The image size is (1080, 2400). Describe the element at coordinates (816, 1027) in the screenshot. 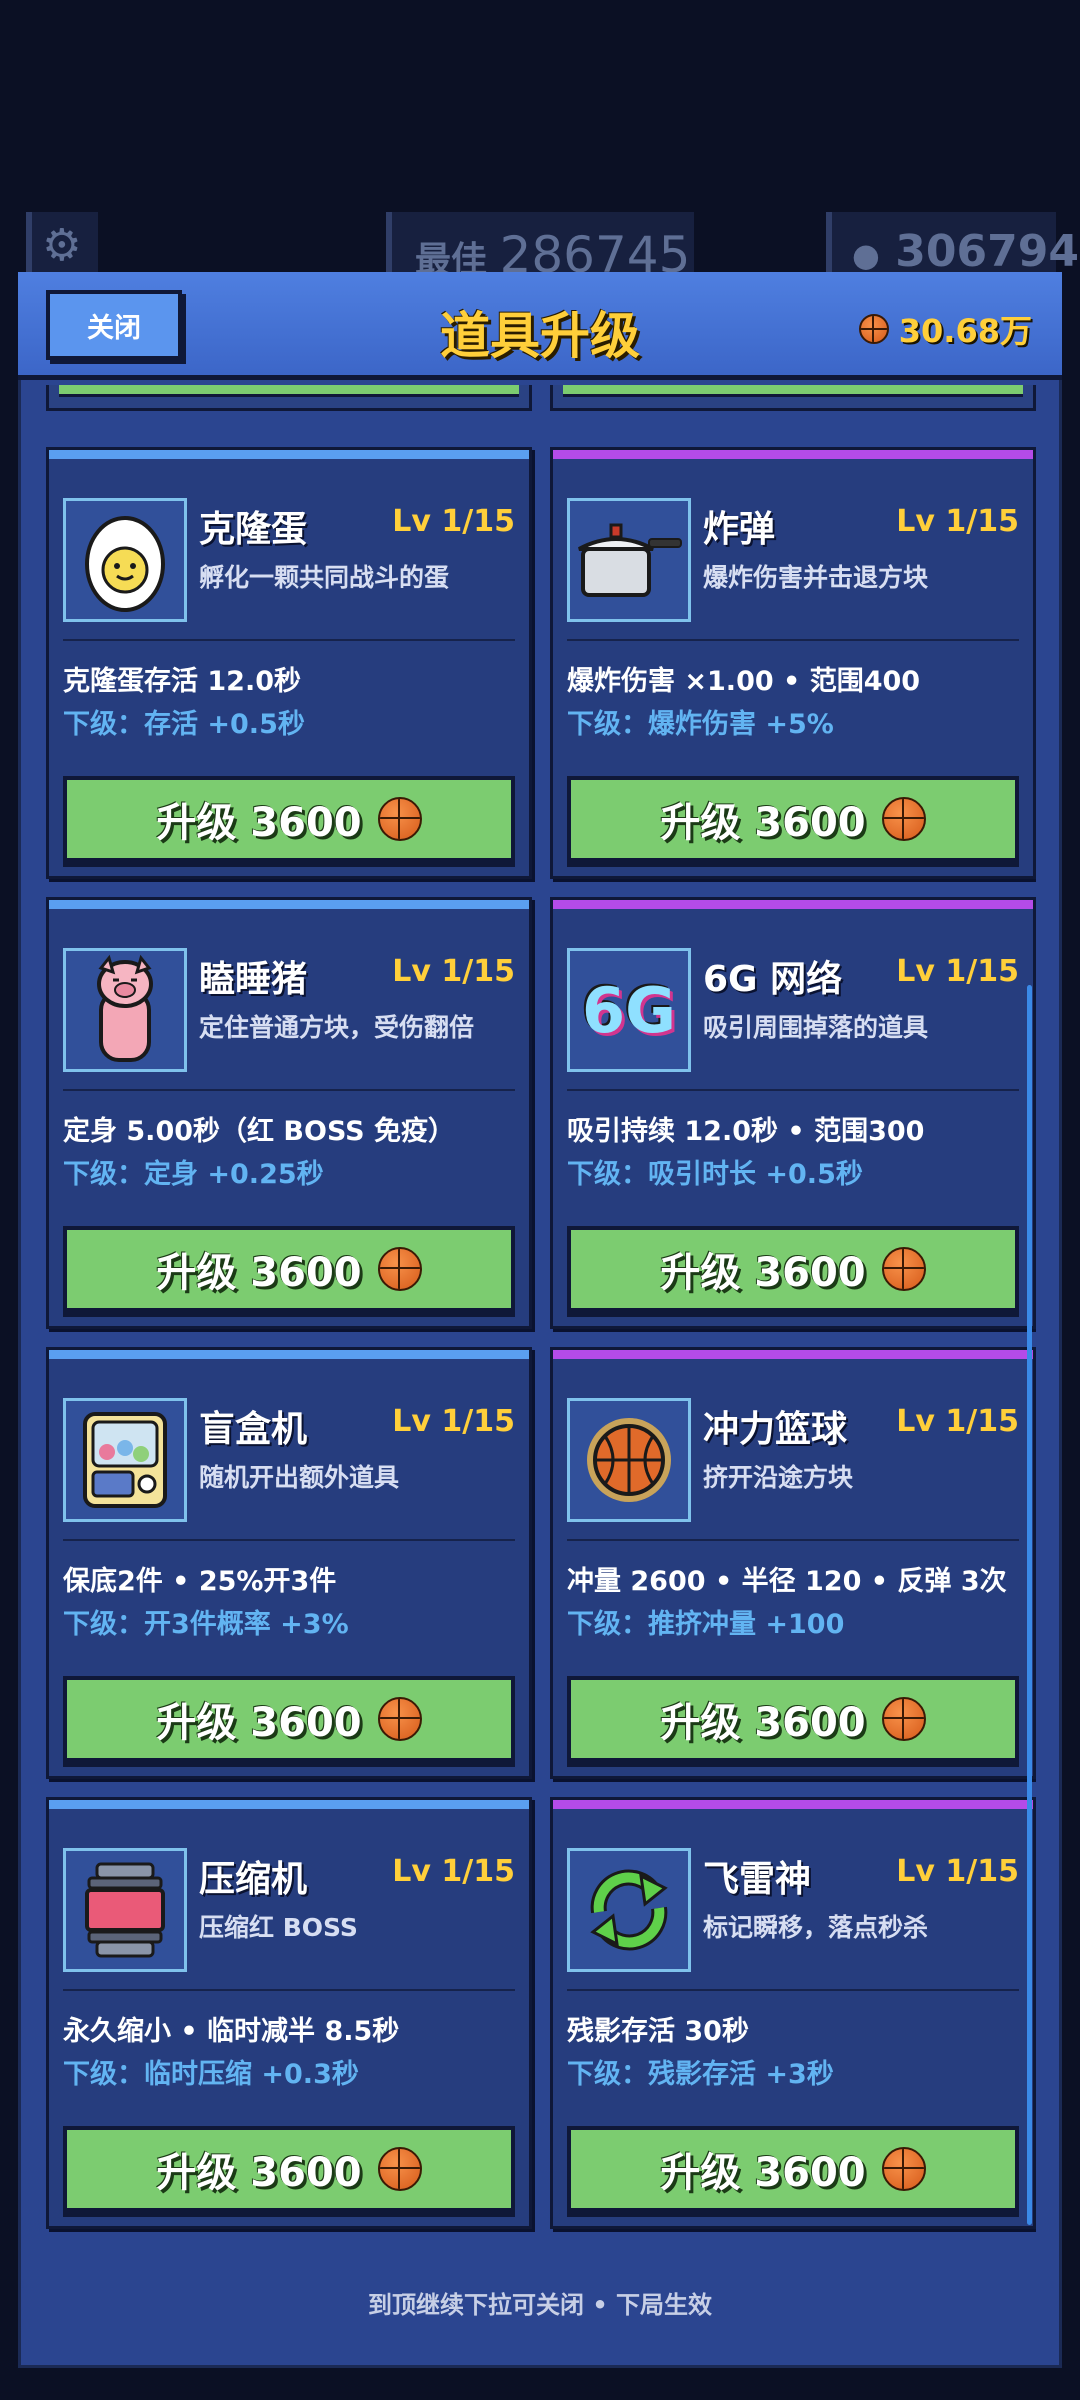

I see `item-description: 吸引周围掉落的道具` at that location.